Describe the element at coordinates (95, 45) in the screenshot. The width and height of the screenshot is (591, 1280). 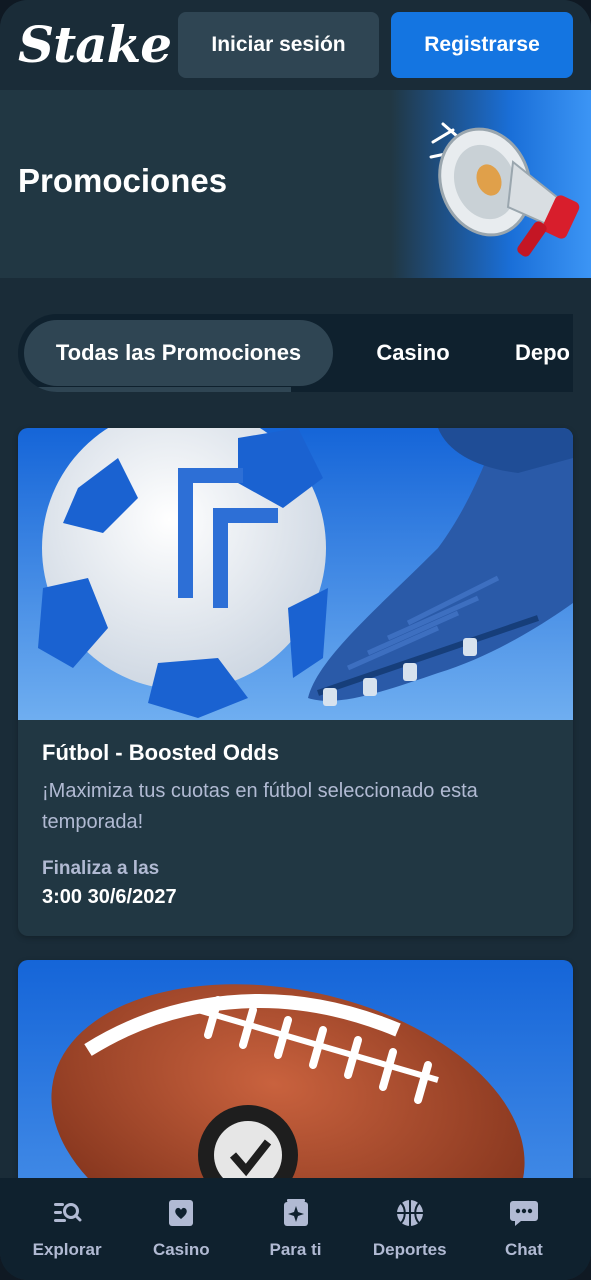
I see `stake-logo: Stake` at that location.